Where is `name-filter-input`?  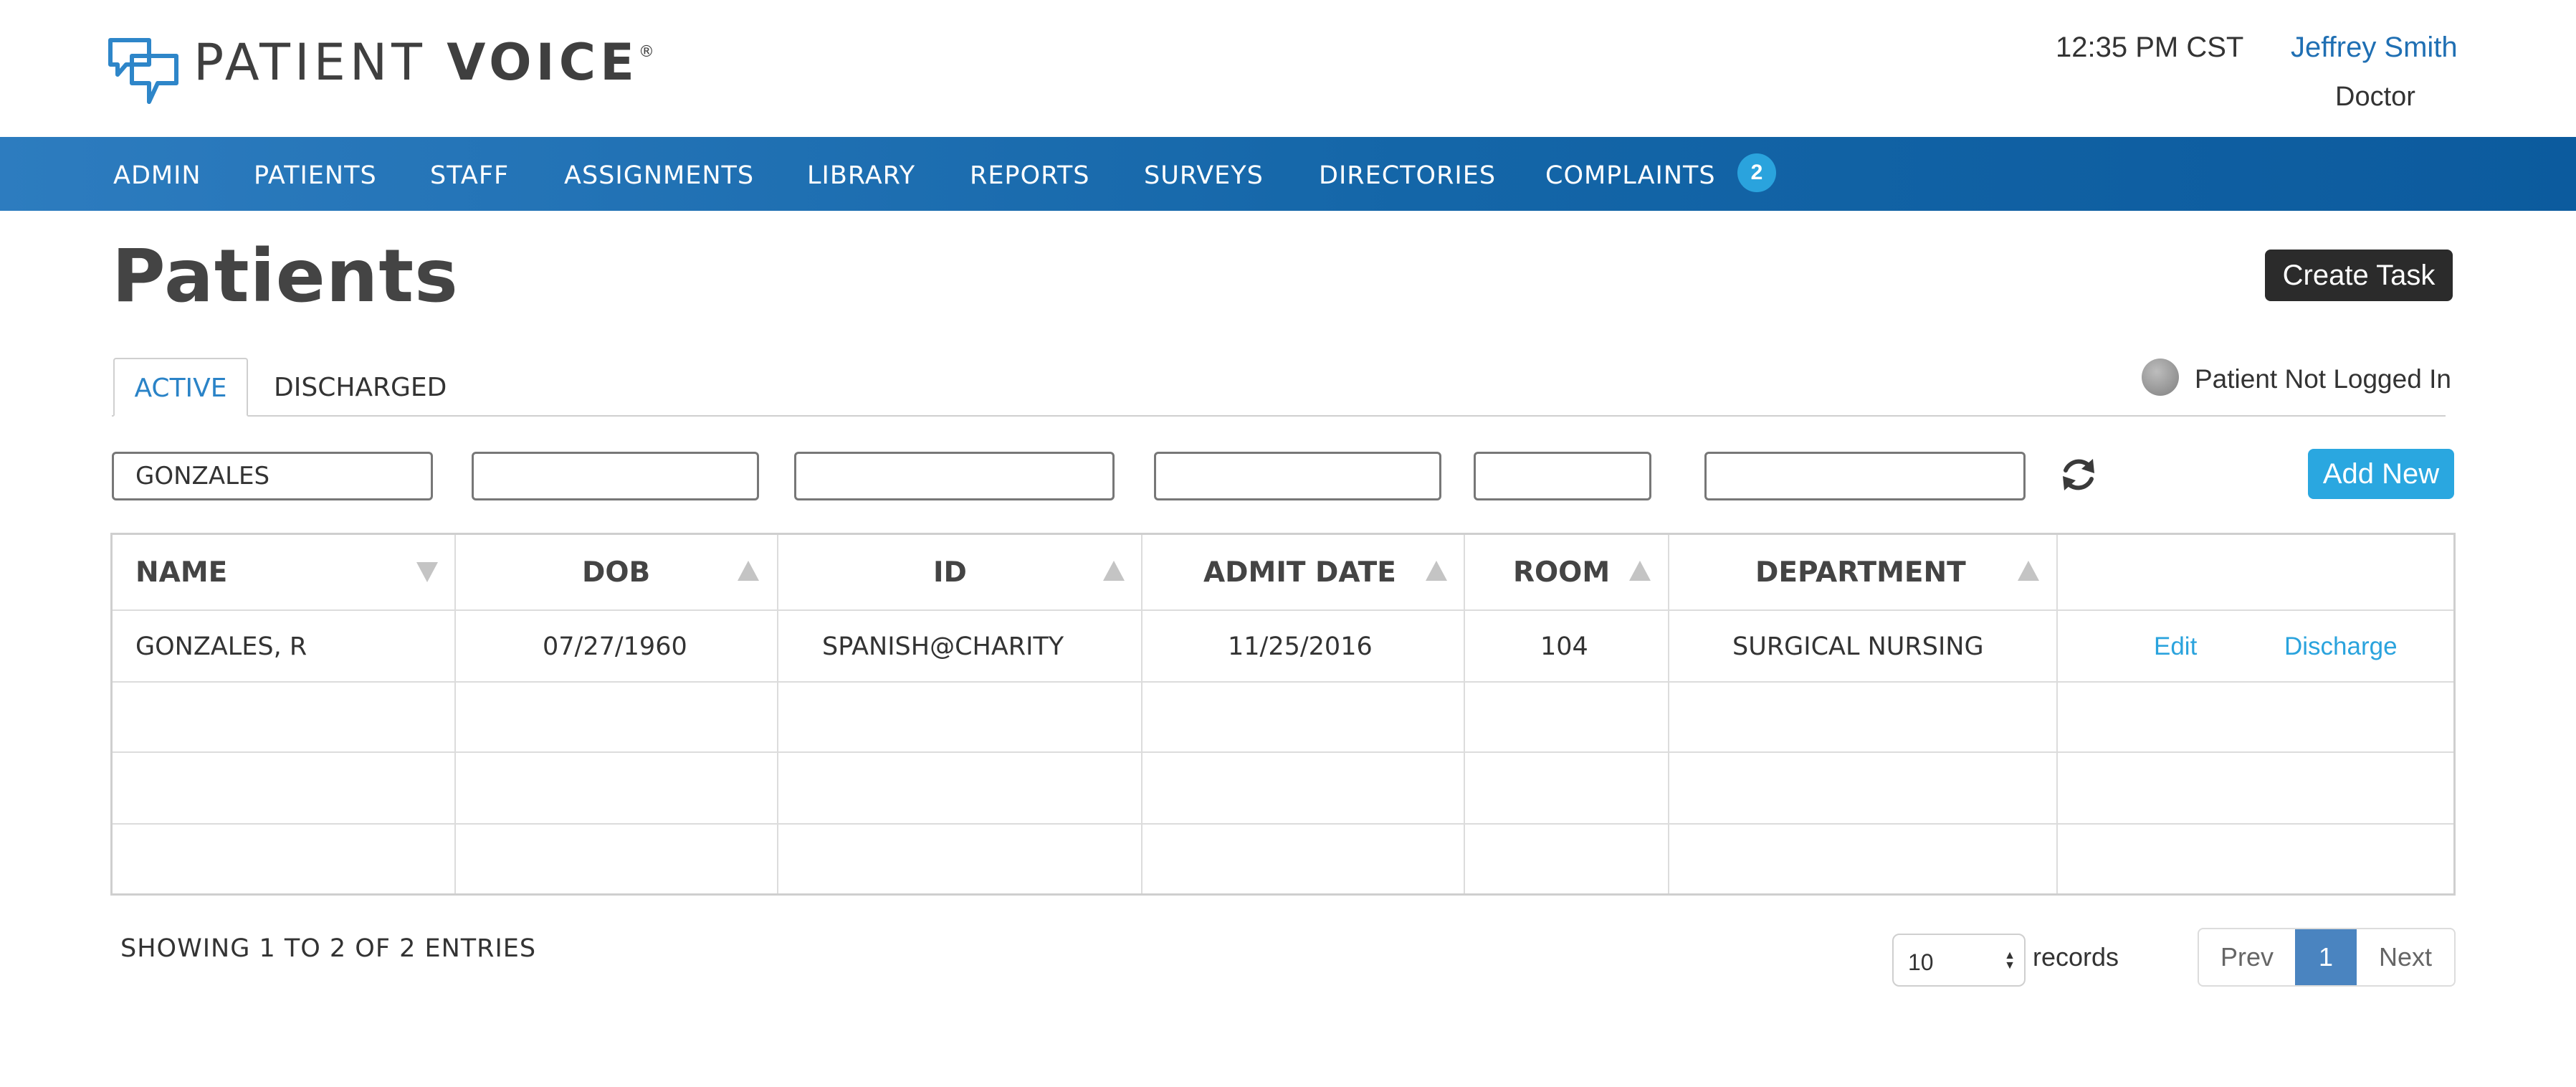
name-filter-input is located at coordinates (272, 476).